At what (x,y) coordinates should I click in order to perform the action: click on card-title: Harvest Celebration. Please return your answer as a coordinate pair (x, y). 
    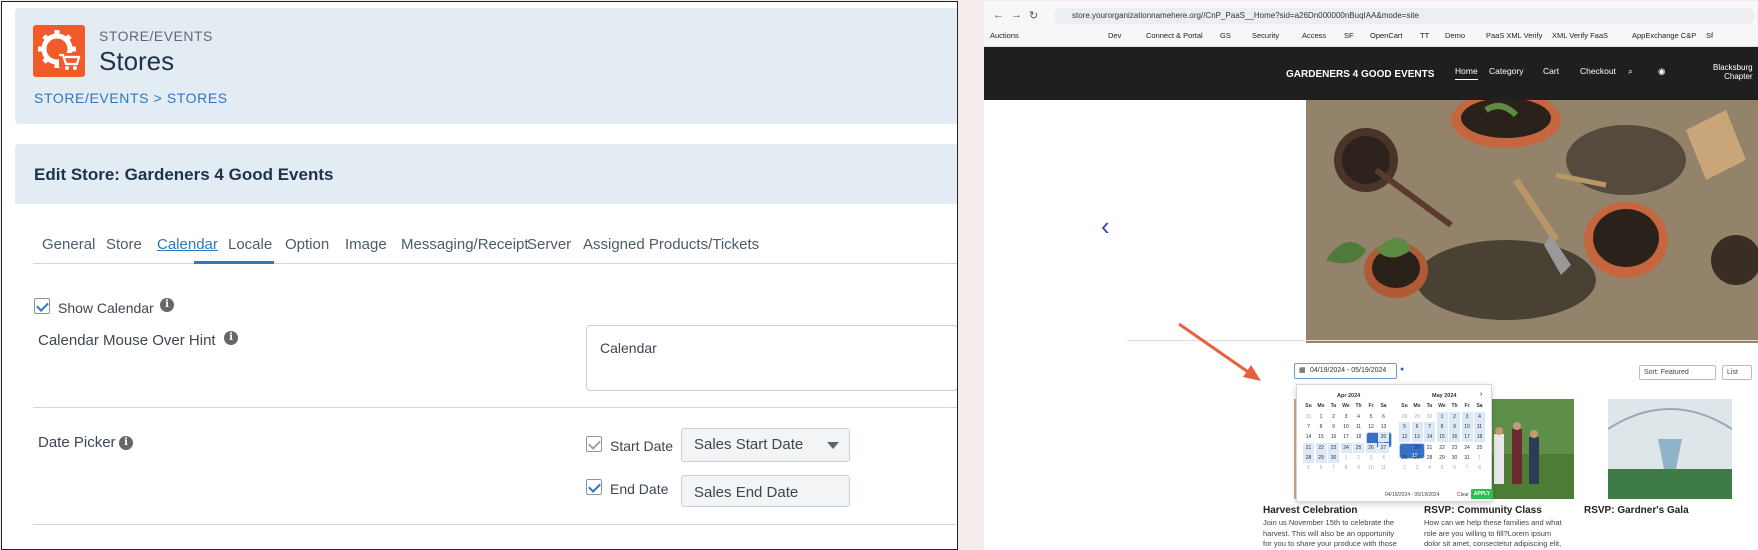
    Looking at the image, I should click on (1310, 510).